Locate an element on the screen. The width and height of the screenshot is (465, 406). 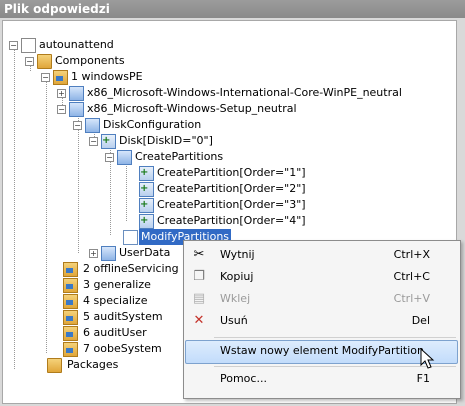
tree-node-pass: 3 generalize is located at coordinates (117, 285).